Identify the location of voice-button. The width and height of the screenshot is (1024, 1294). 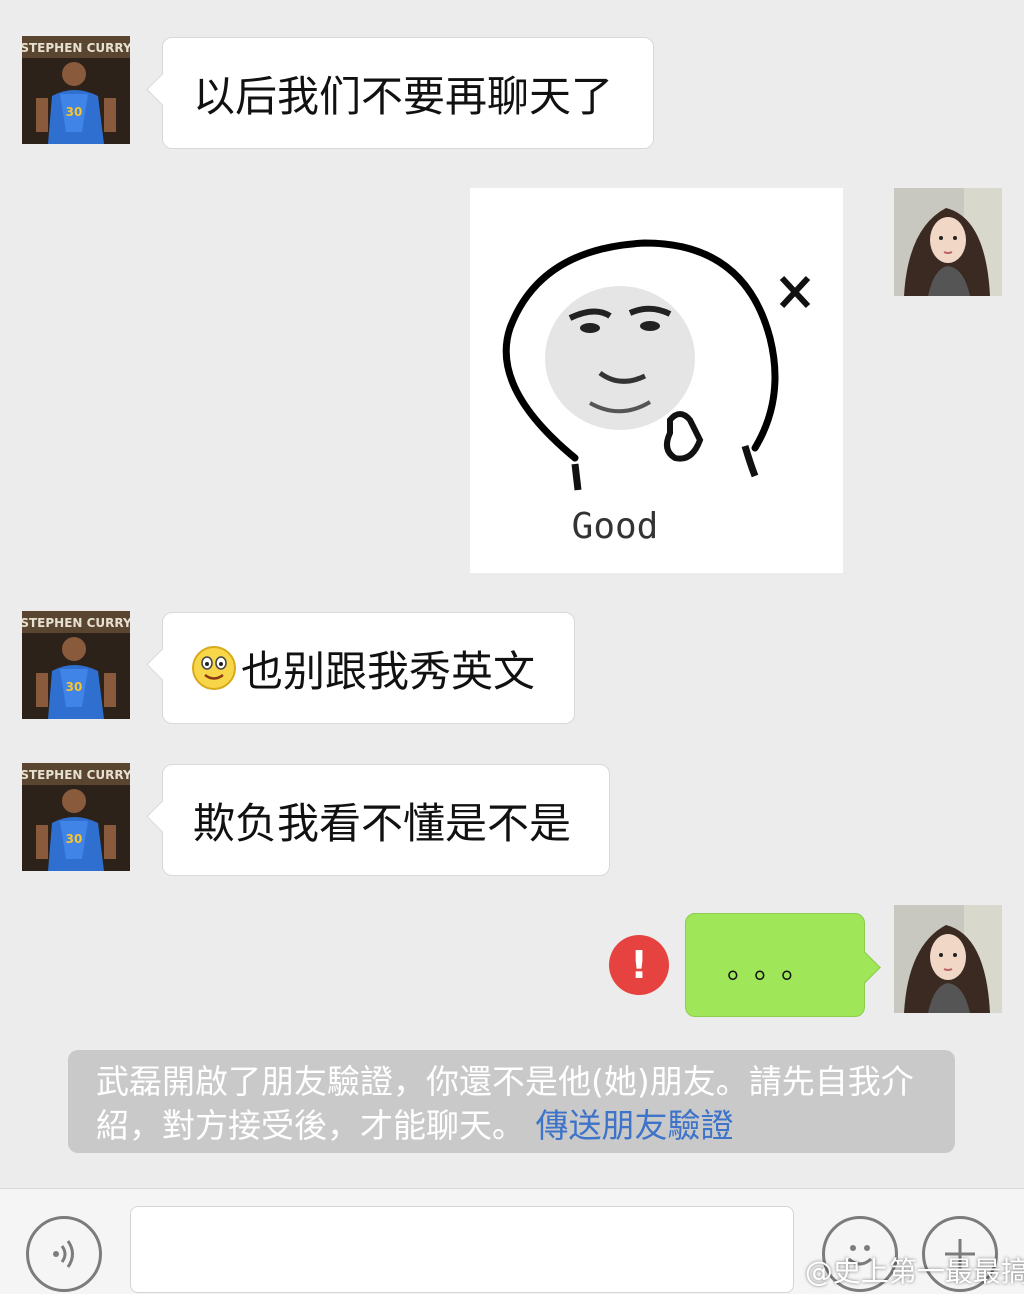
(64, 1254).